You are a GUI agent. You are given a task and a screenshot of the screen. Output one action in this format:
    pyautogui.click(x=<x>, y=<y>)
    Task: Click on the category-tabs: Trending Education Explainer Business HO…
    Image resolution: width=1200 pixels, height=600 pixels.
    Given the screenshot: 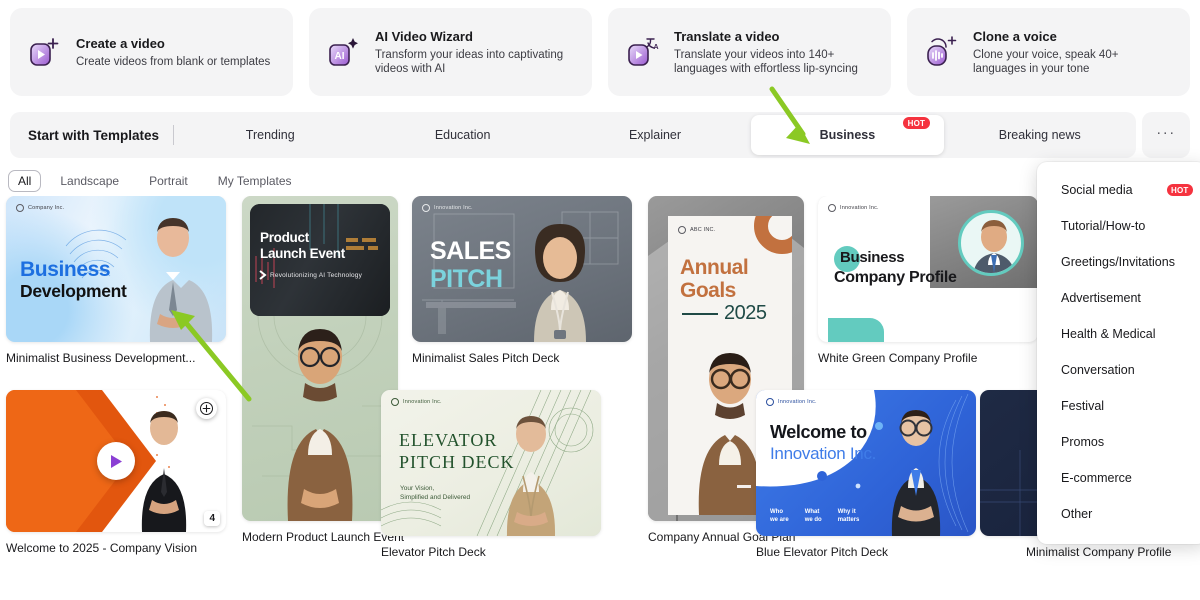 What is the action you would take?
    pyautogui.click(x=655, y=135)
    